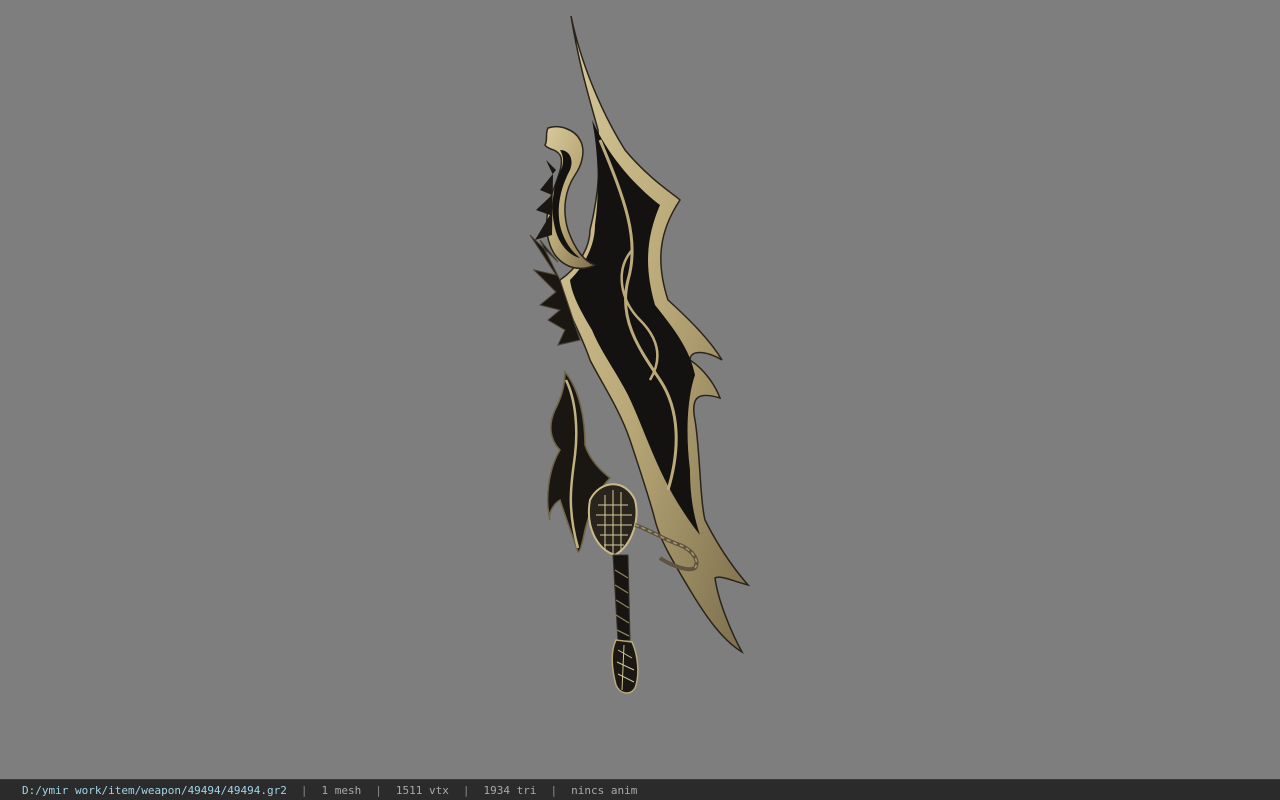 The width and height of the screenshot is (1280, 800). What do you see at coordinates (604, 790) in the screenshot?
I see `anim-status: nincs anim` at bounding box center [604, 790].